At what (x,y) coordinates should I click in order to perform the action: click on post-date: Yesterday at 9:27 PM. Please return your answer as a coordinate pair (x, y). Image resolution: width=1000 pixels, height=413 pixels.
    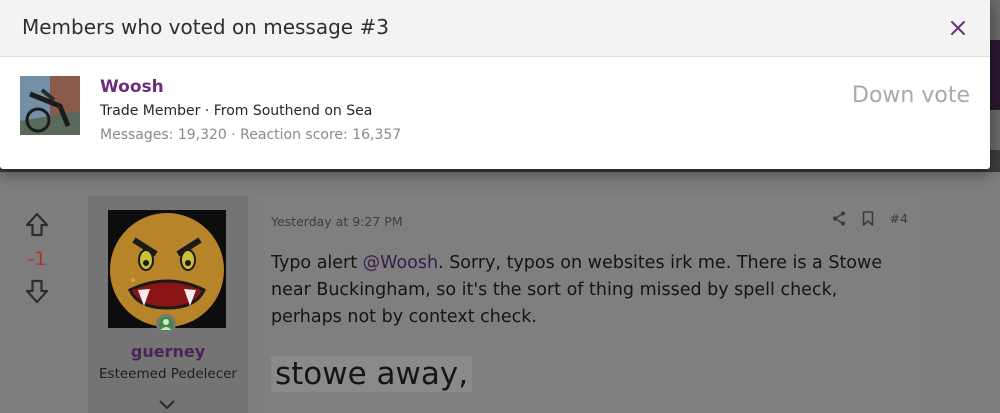
    Looking at the image, I should click on (337, 221).